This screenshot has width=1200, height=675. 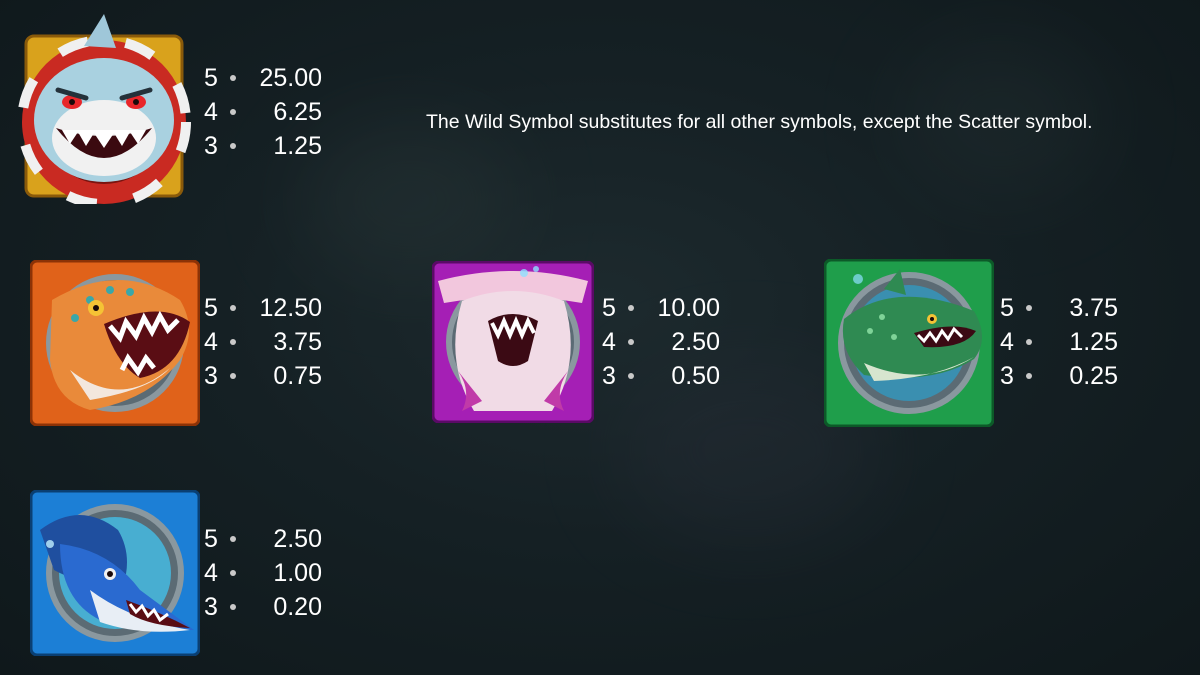 I want to click on blue-swordfish-paytable: 5 2.50 4 1.00 3 0.20, so click(x=263, y=573).